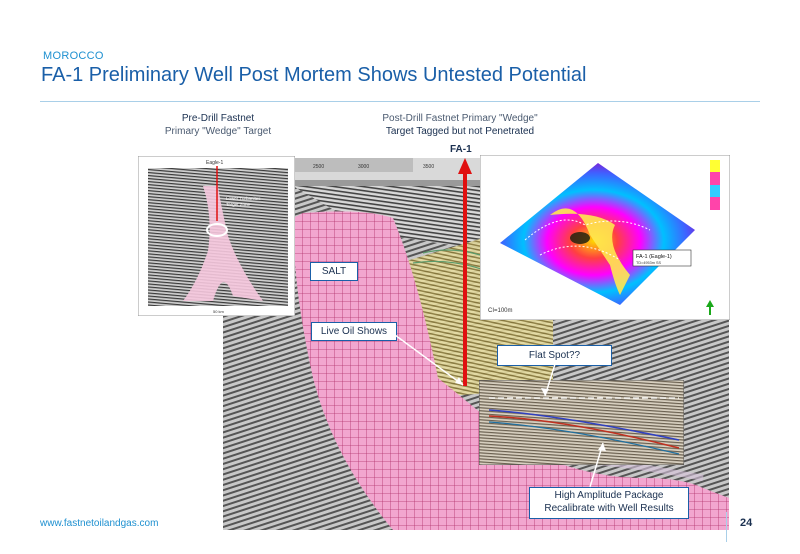 This screenshot has width=800, height=554. I want to click on map-well-label: FA-1 (Eagle-1), so click(654, 257).